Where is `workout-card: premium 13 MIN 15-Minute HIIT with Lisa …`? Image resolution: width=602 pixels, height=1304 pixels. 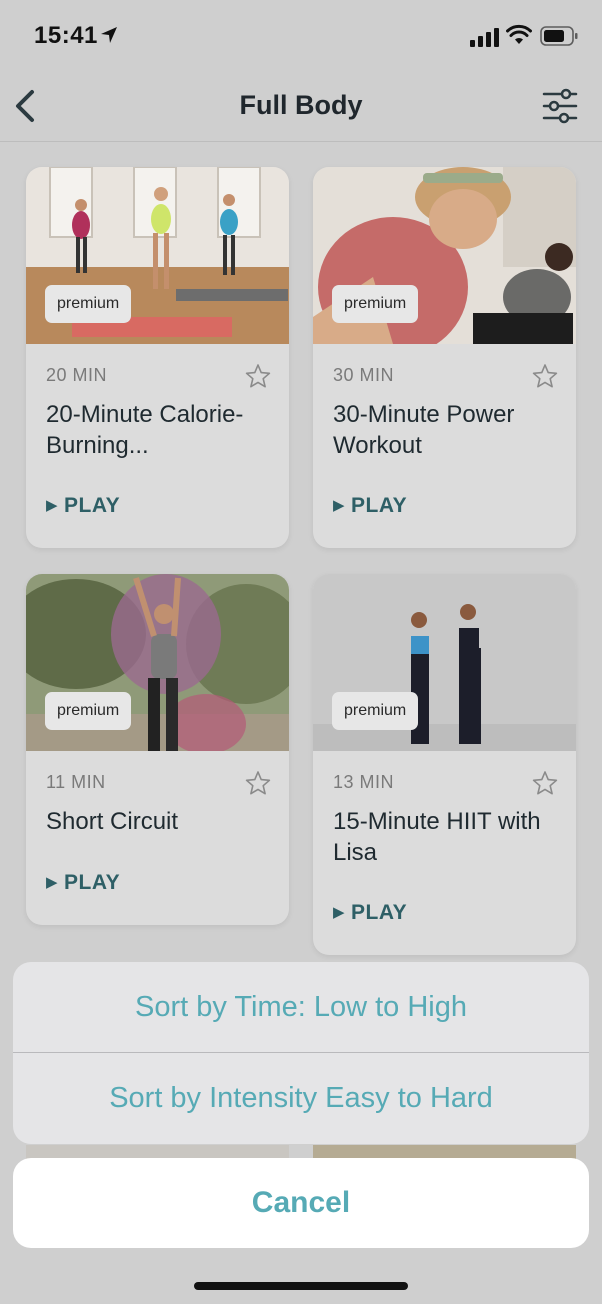 workout-card: premium 13 MIN 15-Minute HIIT with Lisa … is located at coordinates (444, 764).